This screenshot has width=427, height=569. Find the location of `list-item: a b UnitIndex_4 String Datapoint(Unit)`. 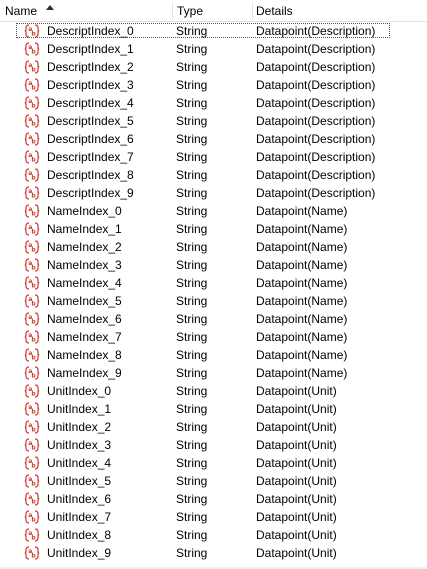

list-item: a b UnitIndex_4 String Datapoint(Unit) is located at coordinates (213, 463).